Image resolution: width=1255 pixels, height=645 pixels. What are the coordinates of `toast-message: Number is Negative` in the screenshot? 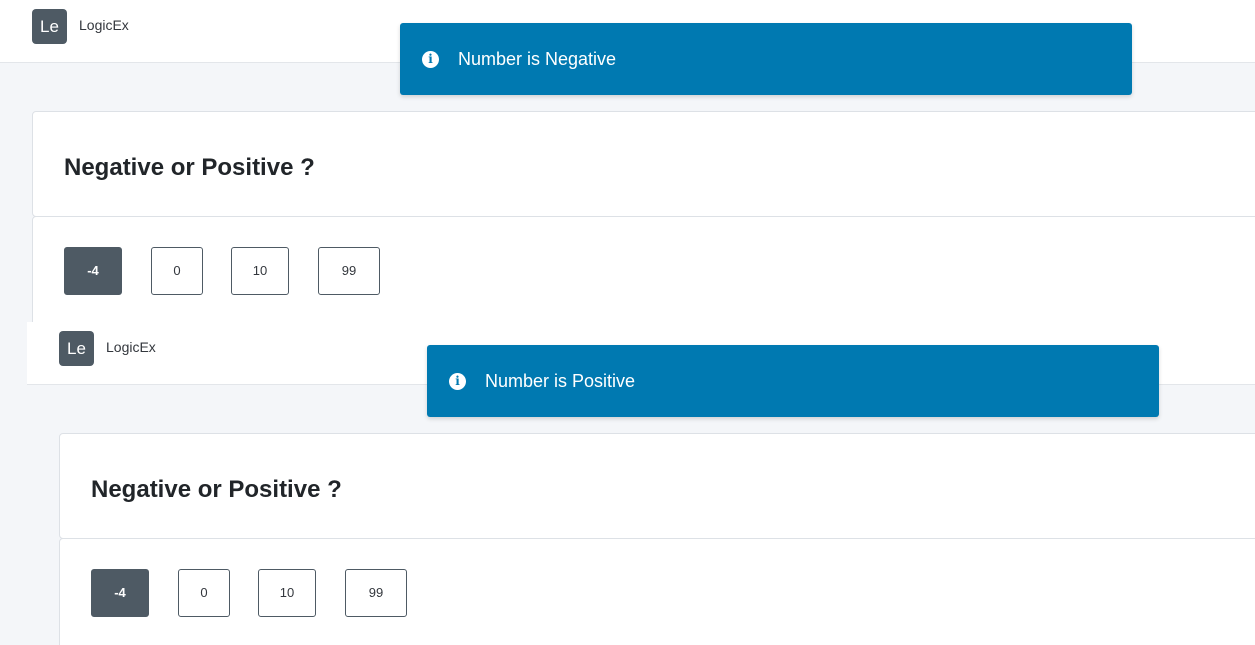 It's located at (537, 59).